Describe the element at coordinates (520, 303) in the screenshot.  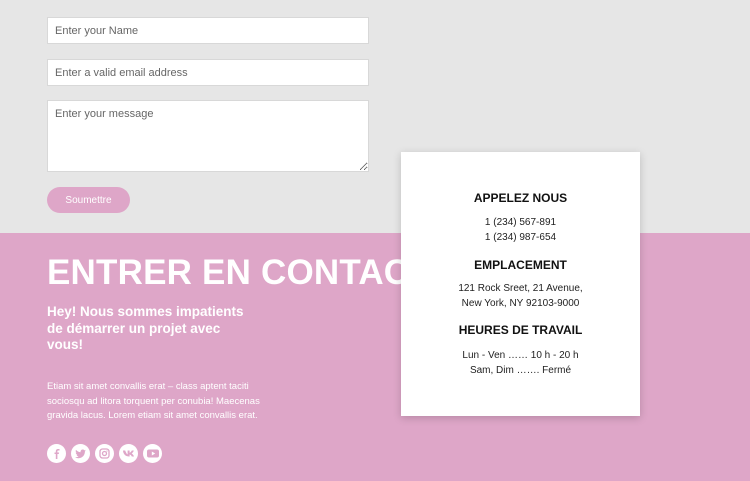
I see `address-line: New York, NY 92103-9000` at that location.